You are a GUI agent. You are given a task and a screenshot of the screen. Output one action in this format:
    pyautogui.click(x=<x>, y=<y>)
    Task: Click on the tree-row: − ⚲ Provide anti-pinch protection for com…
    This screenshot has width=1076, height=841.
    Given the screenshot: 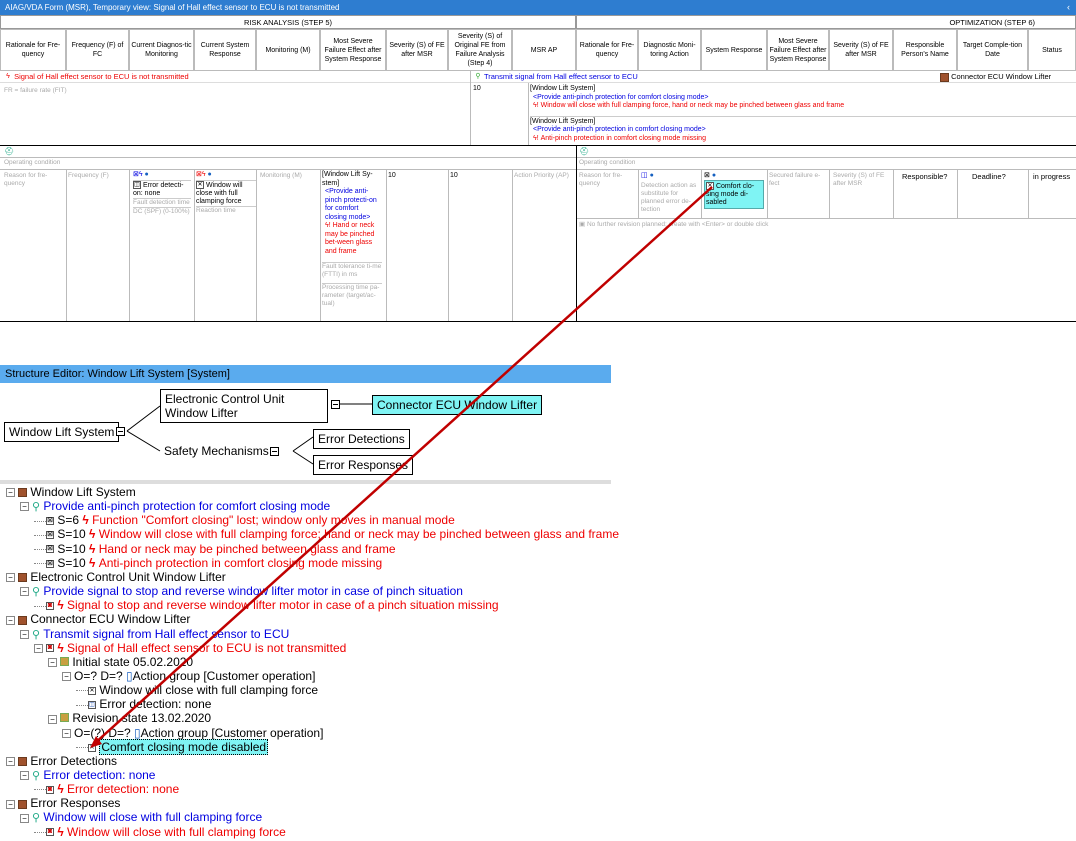 What is the action you would take?
    pyautogui.click(x=175, y=506)
    